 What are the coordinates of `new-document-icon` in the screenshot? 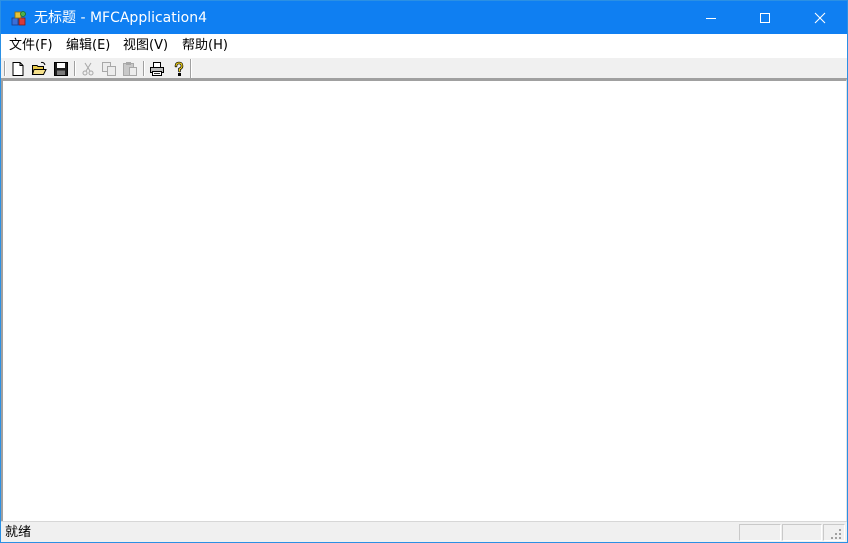 It's located at (18, 68).